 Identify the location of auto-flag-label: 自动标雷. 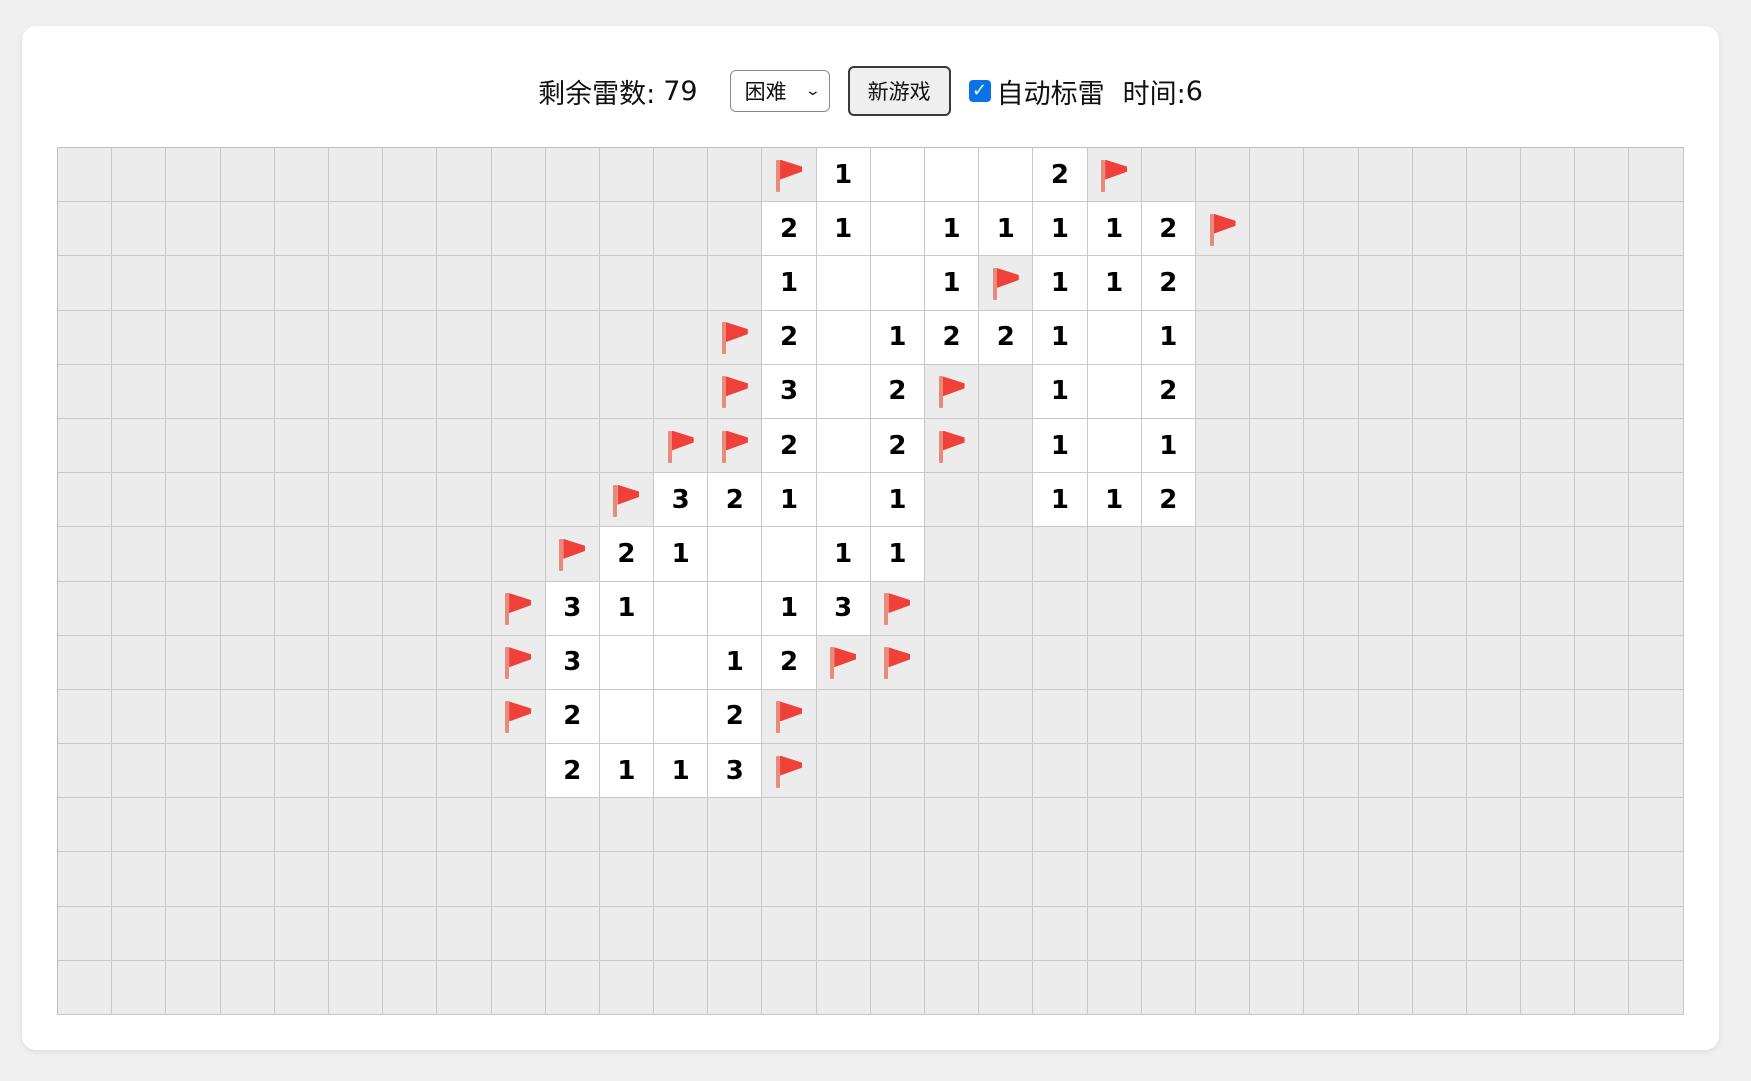
(1051, 91).